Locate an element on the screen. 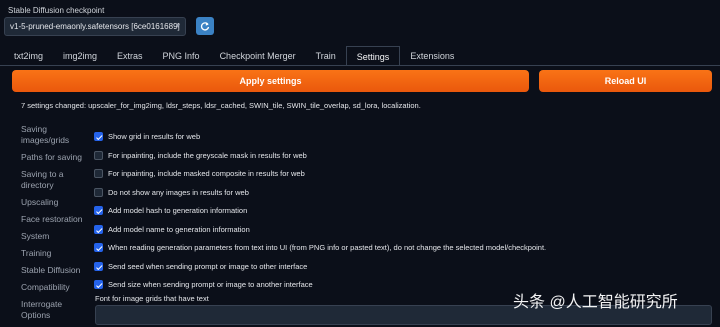  setting-option: Add model hash to generation information is located at coordinates (170, 210).